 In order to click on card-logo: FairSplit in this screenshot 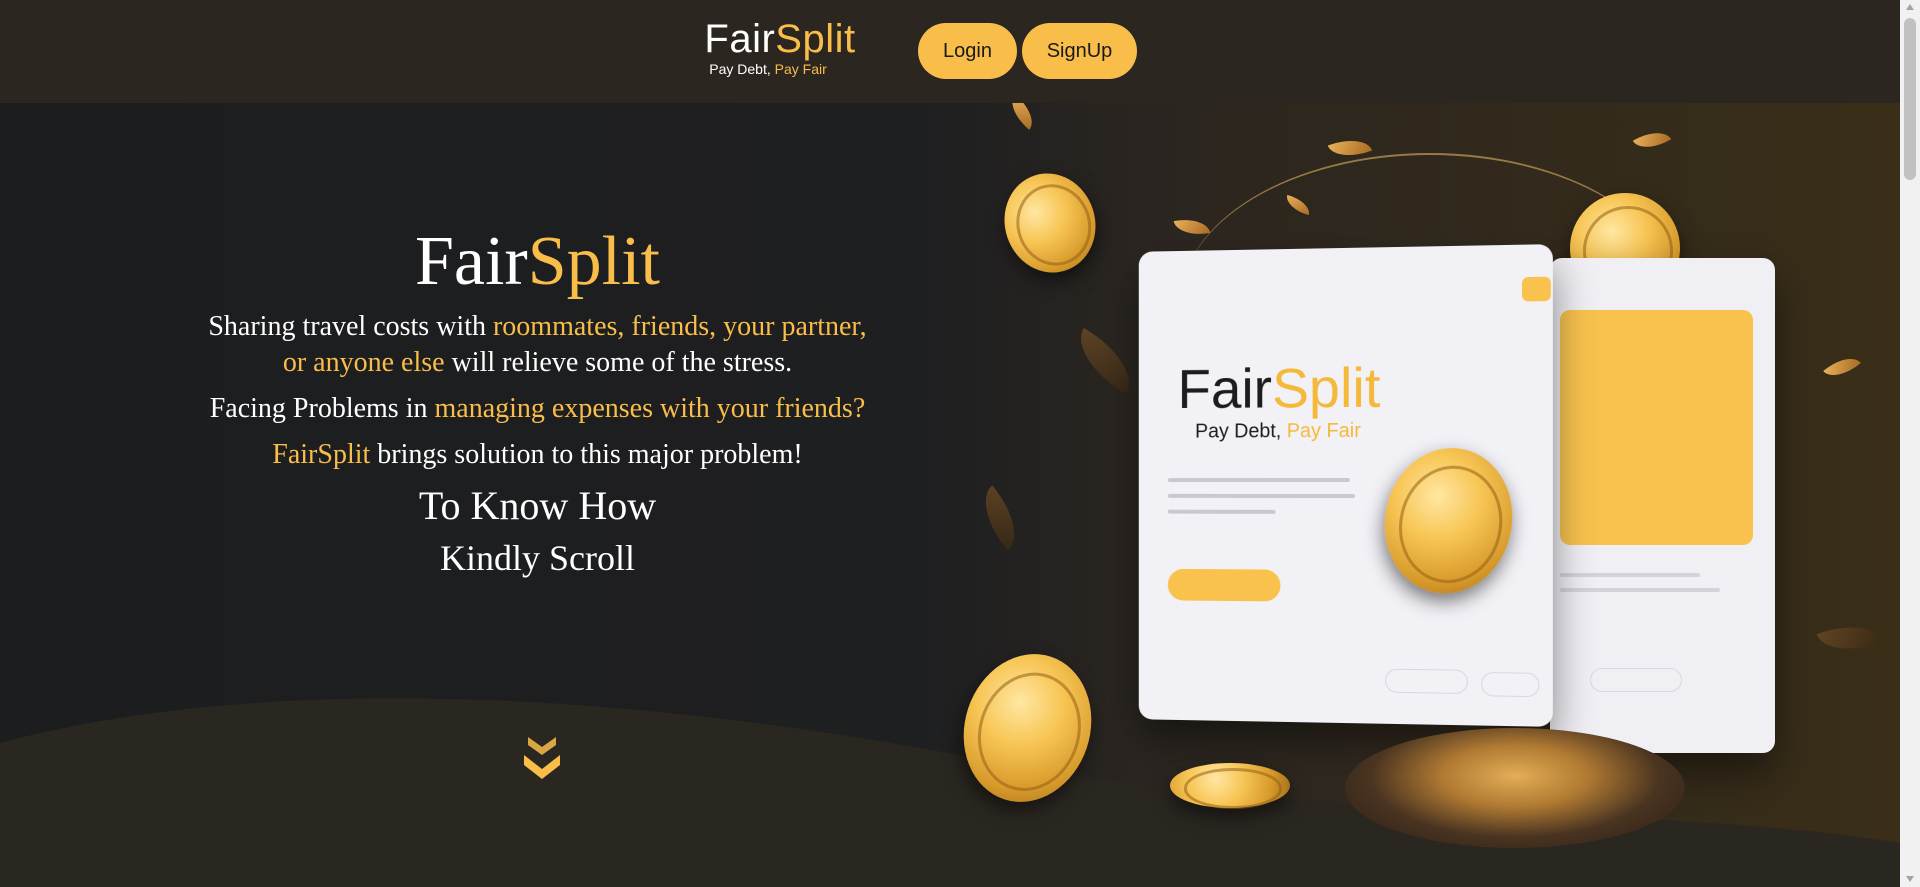, I will do `click(1279, 387)`.